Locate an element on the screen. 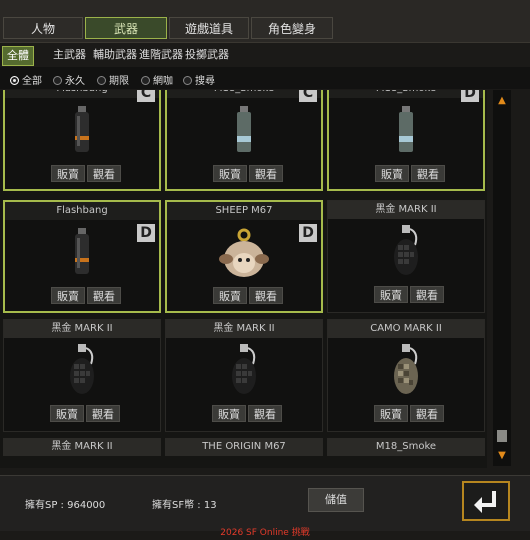 The height and width of the screenshot is (540, 530). scrollbar: ▲ ▼ is located at coordinates (502, 278).